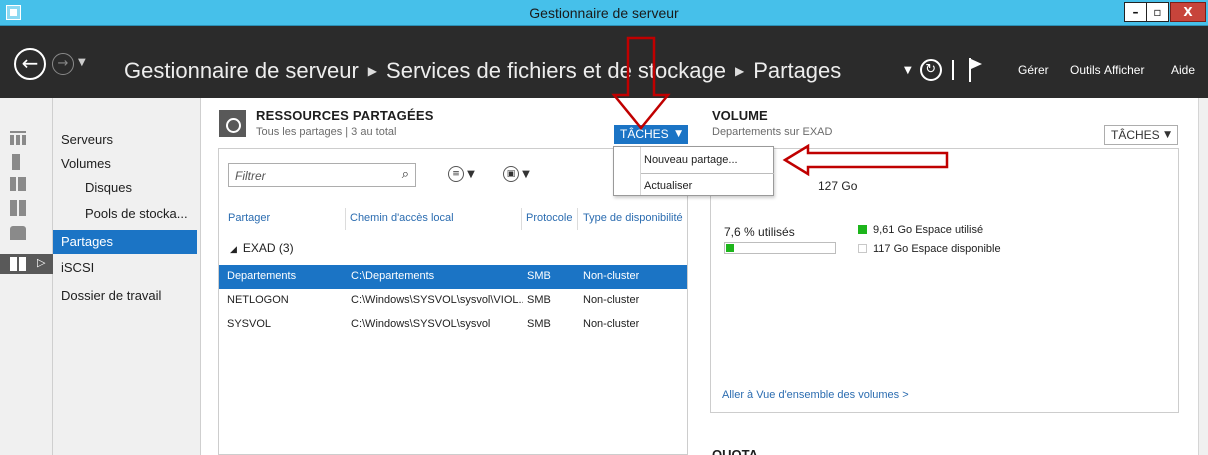 The width and height of the screenshot is (1208, 455). What do you see at coordinates (780, 106) in the screenshot?
I see `annotation-layer` at bounding box center [780, 106].